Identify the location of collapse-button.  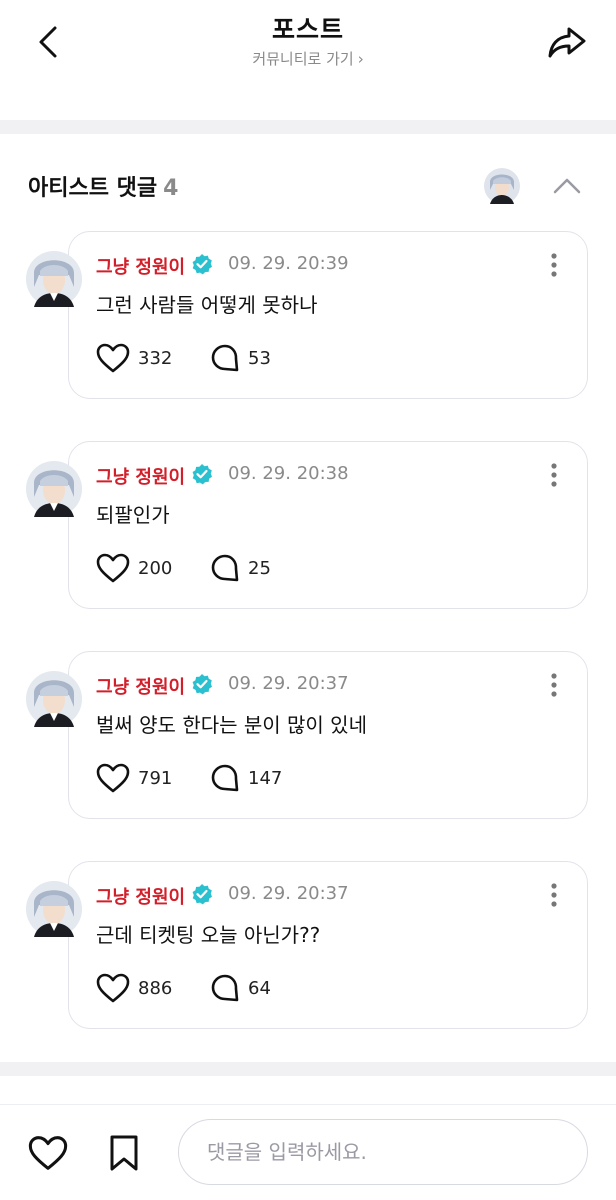
(567, 186).